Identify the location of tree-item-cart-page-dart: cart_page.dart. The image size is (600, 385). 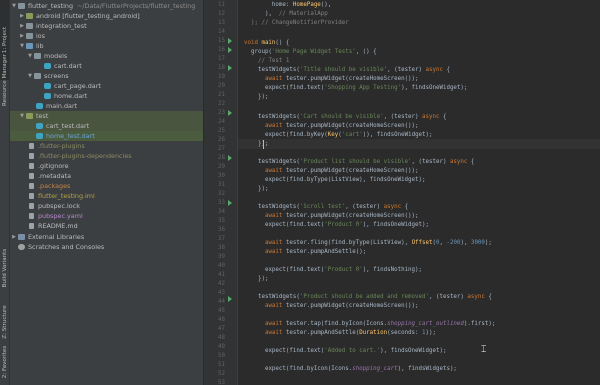
(106, 86).